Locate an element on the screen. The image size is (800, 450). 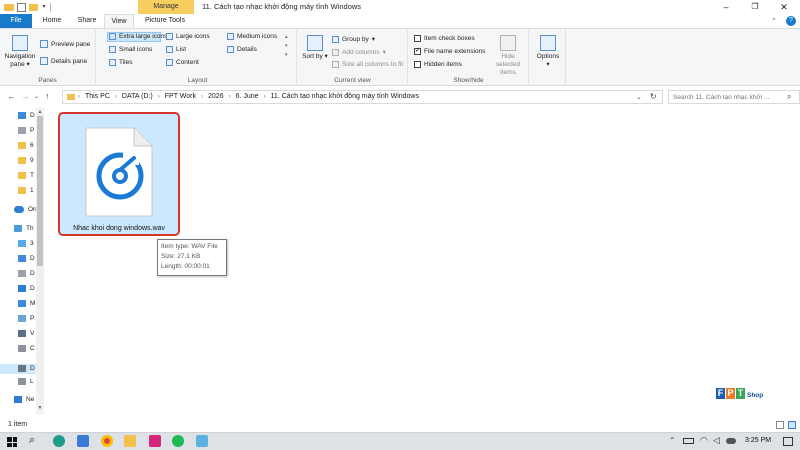
nav-item-selected: D is located at coordinates (26, 368).